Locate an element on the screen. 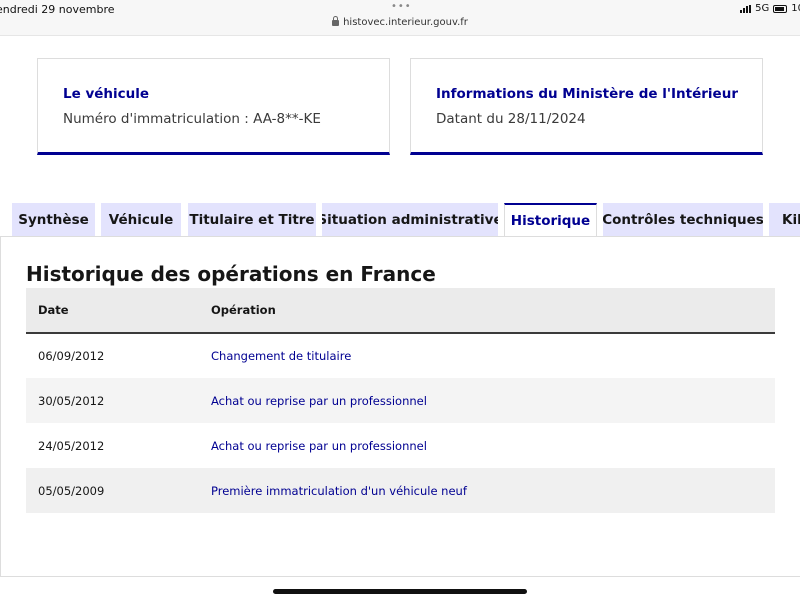 Image resolution: width=800 pixels, height=600 pixels. registration-number: Numéro d'immatriculation : AA-8**-KE is located at coordinates (192, 119).